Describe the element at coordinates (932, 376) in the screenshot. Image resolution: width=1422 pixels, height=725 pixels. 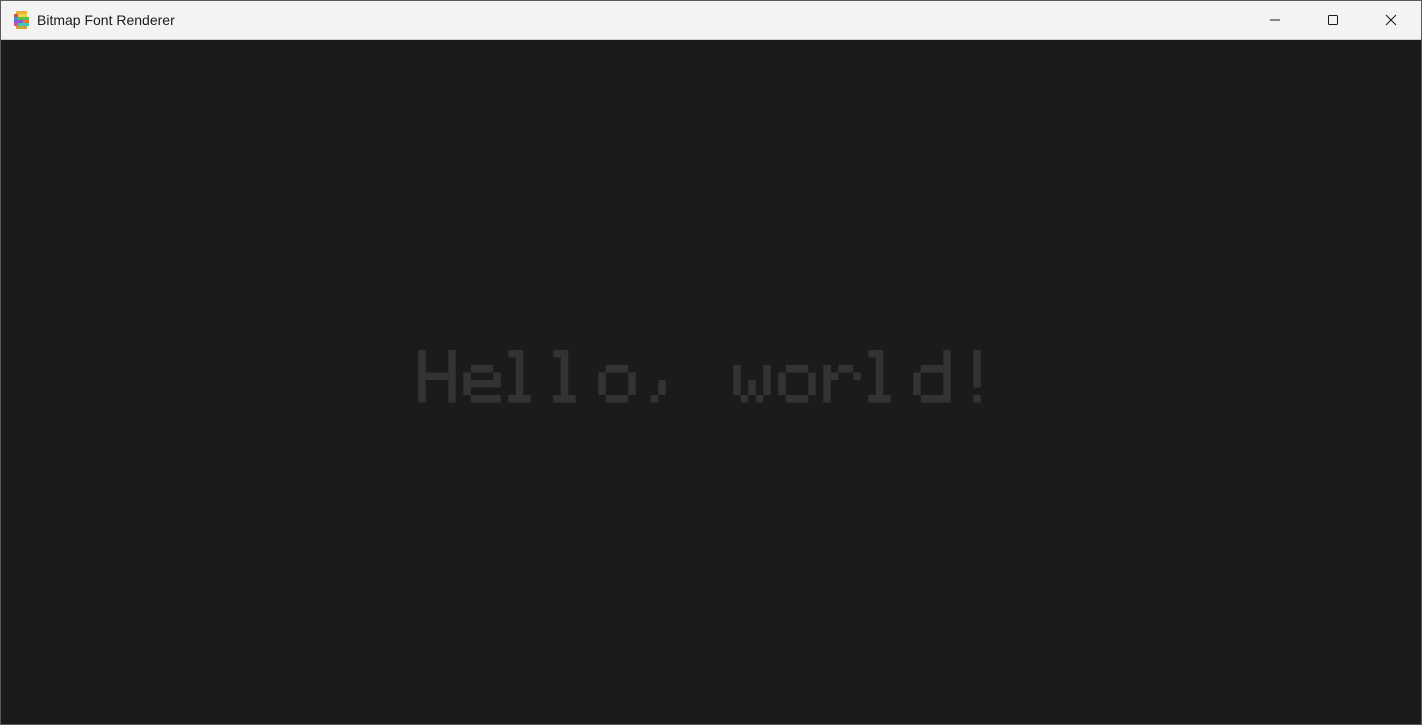
I see `glyph-d` at that location.